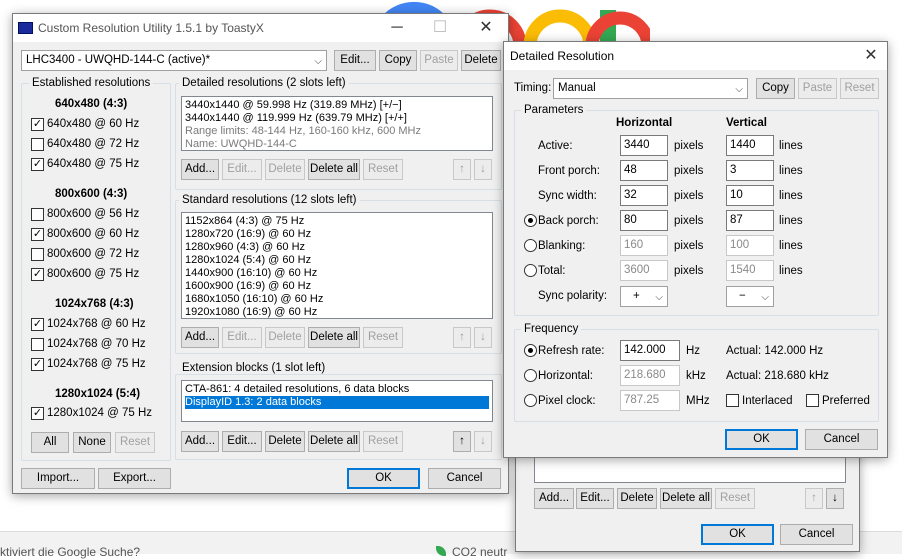 Image resolution: width=902 pixels, height=559 pixels. What do you see at coordinates (530, 375) in the screenshot?
I see `horizontal-radio` at bounding box center [530, 375].